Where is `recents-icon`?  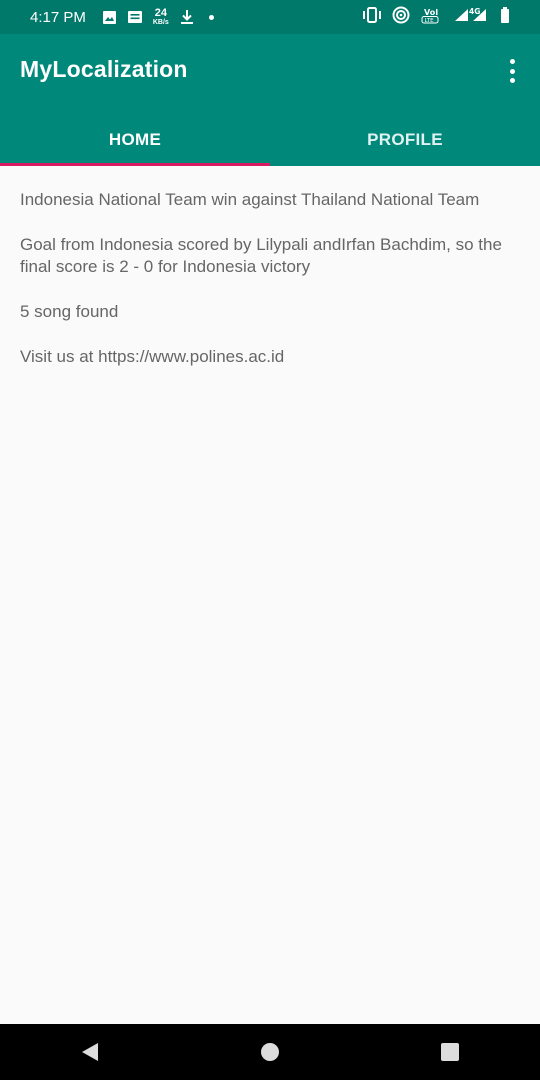
recents-icon is located at coordinates (450, 1052).